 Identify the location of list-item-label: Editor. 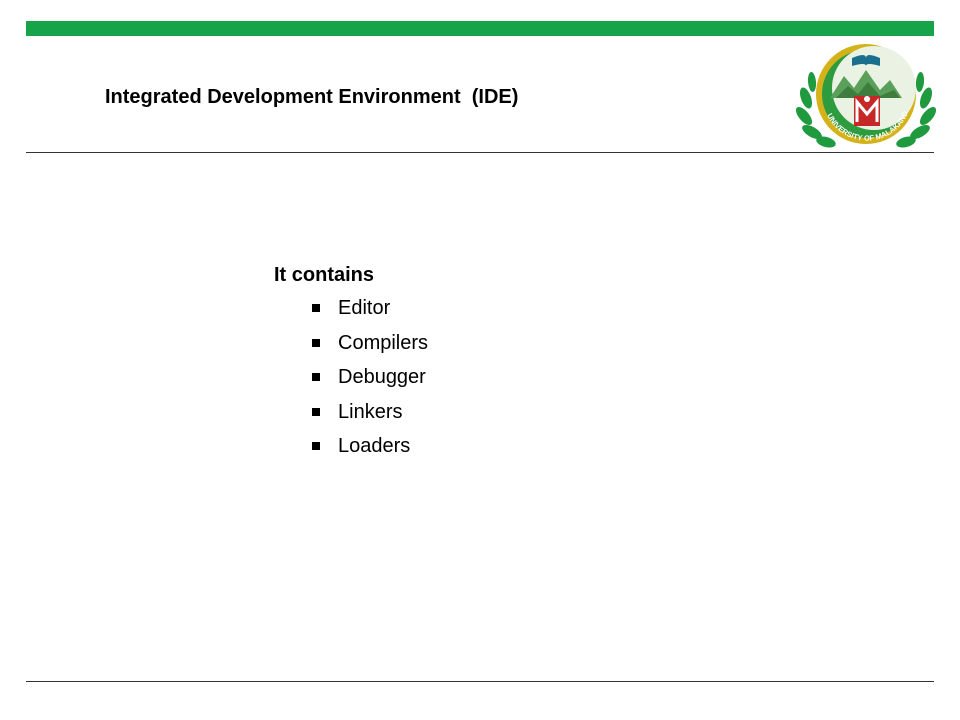
(364, 308).